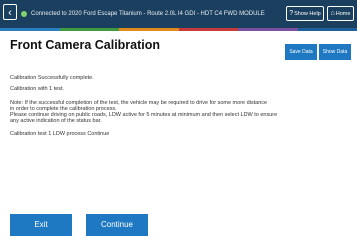 This screenshot has width=357, height=243. Describe the element at coordinates (56, 121) in the screenshot. I see `note-line: any active indication of the status bar.` at that location.